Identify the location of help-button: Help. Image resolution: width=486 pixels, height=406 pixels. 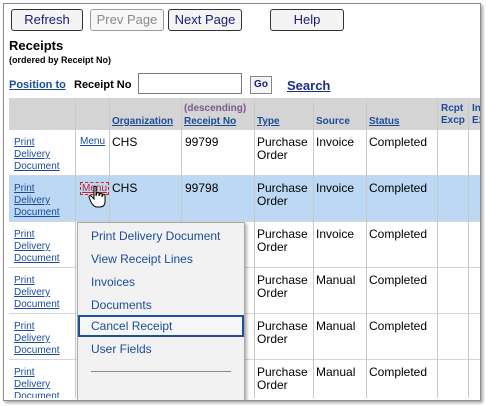
(307, 20).